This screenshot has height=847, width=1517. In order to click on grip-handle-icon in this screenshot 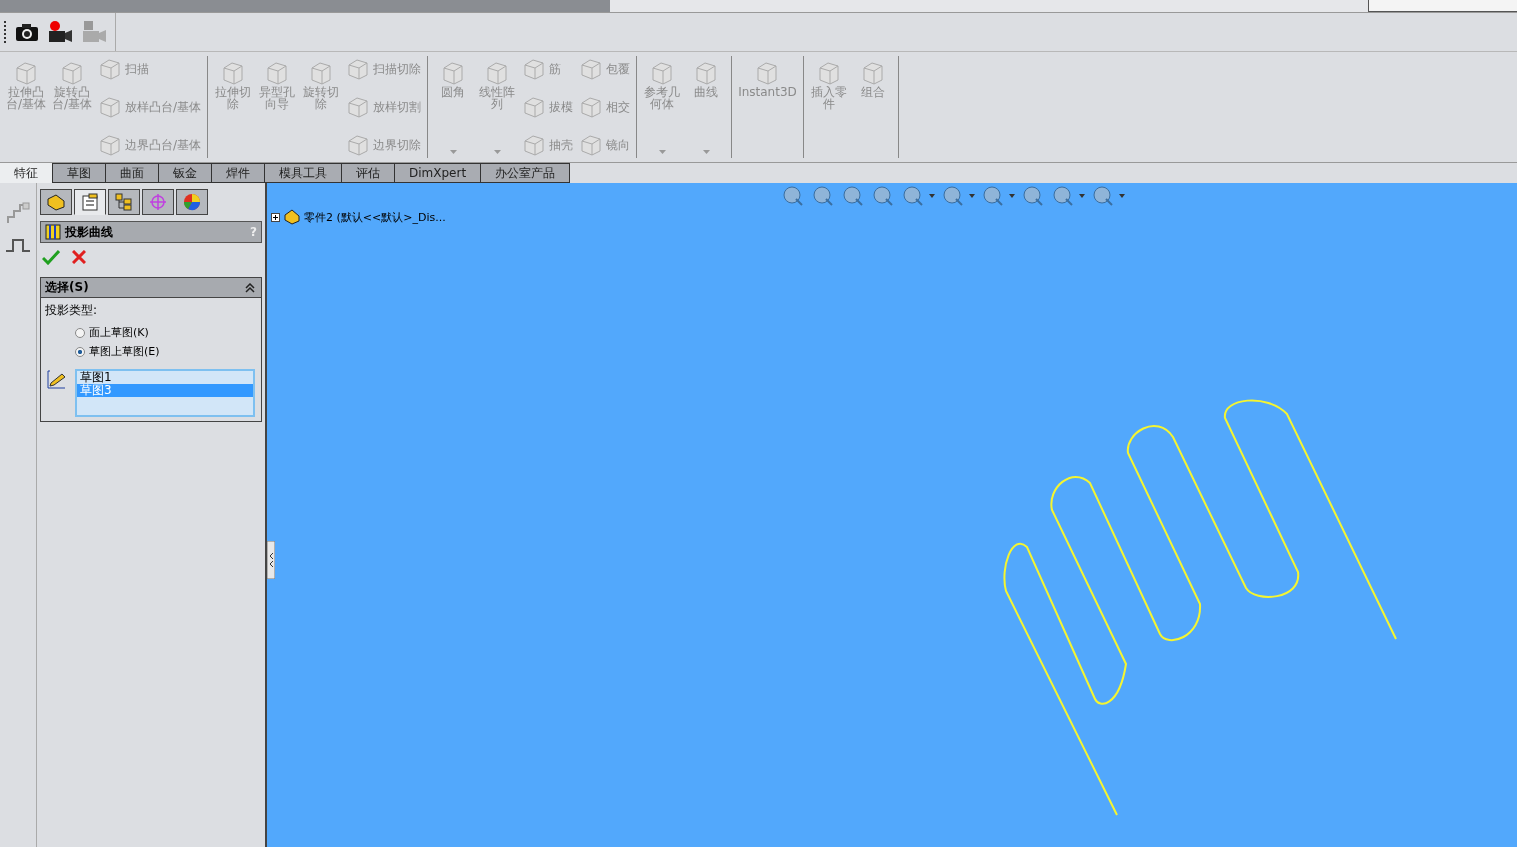, I will do `click(5, 32)`.